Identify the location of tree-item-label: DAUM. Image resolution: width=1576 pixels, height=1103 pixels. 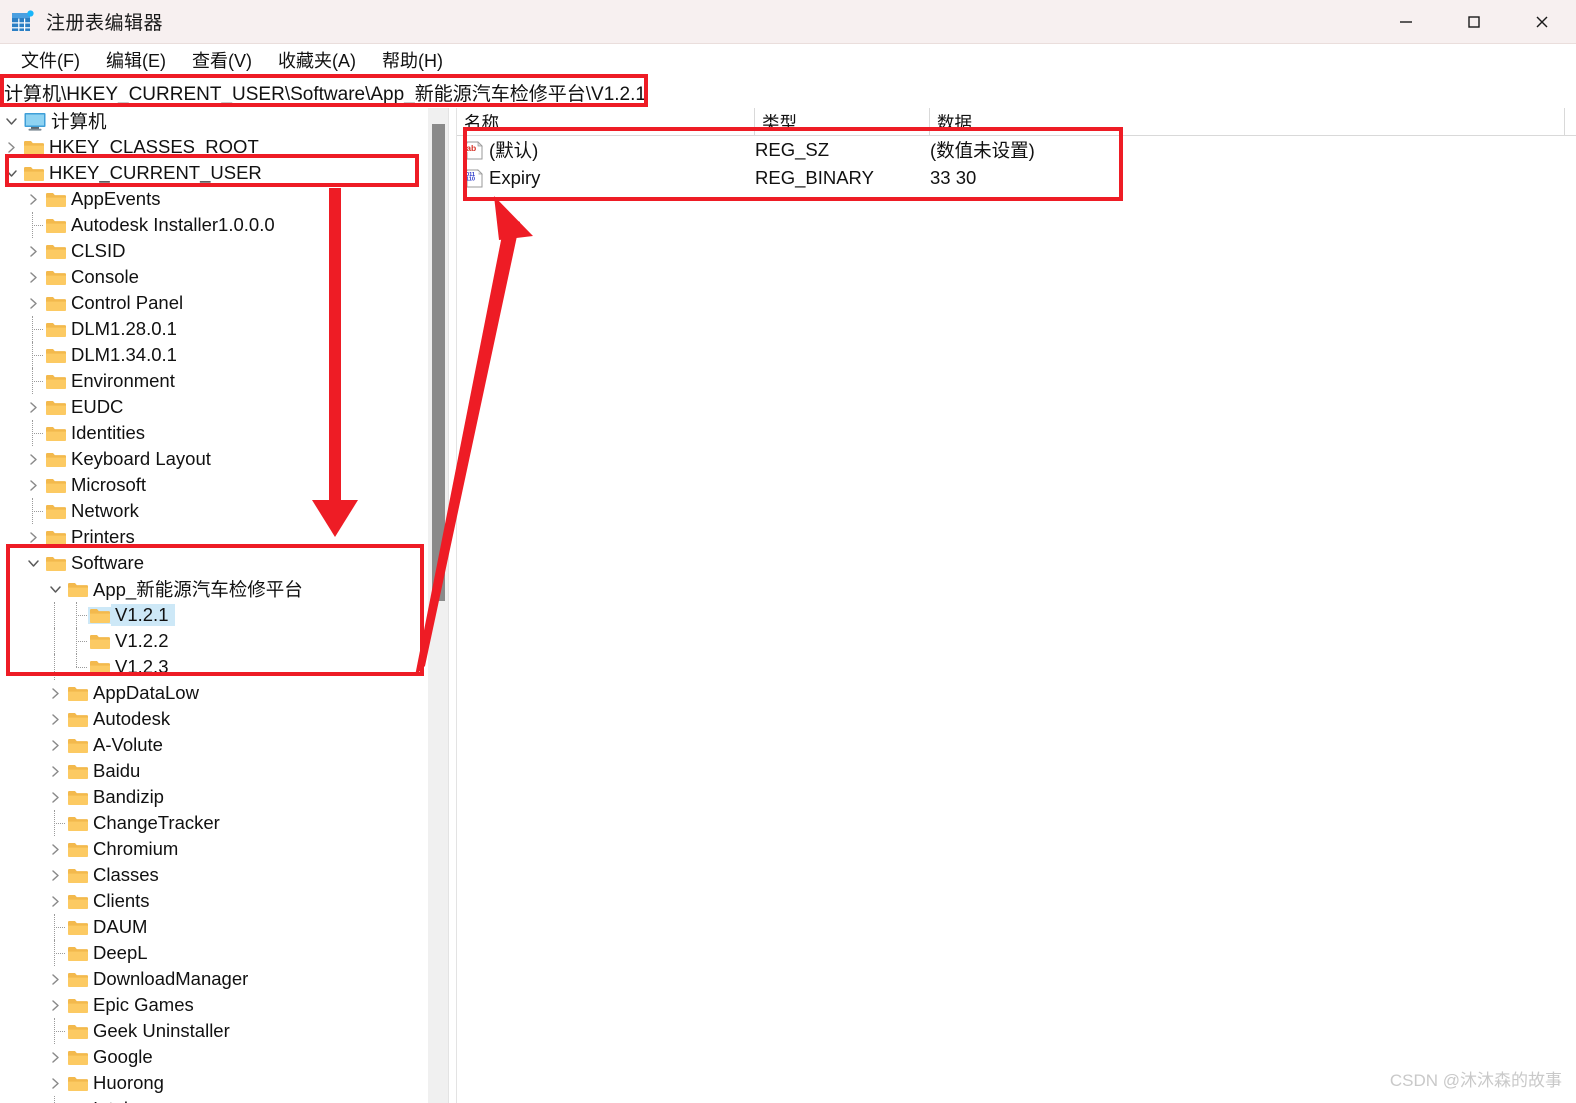
(120, 926).